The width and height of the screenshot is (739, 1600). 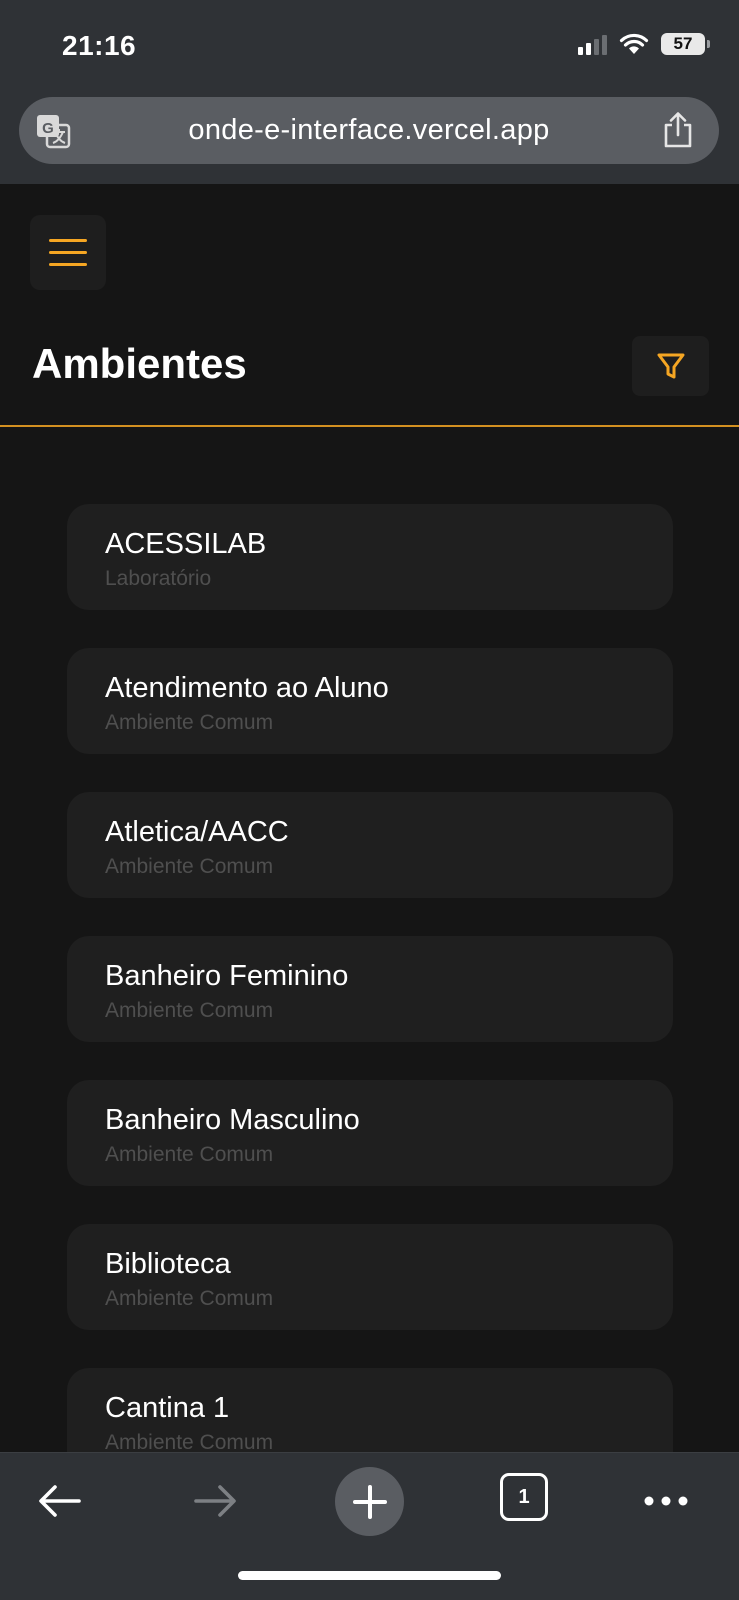 What do you see at coordinates (232, 1120) in the screenshot?
I see `room-name: Banheiro Masculino` at bounding box center [232, 1120].